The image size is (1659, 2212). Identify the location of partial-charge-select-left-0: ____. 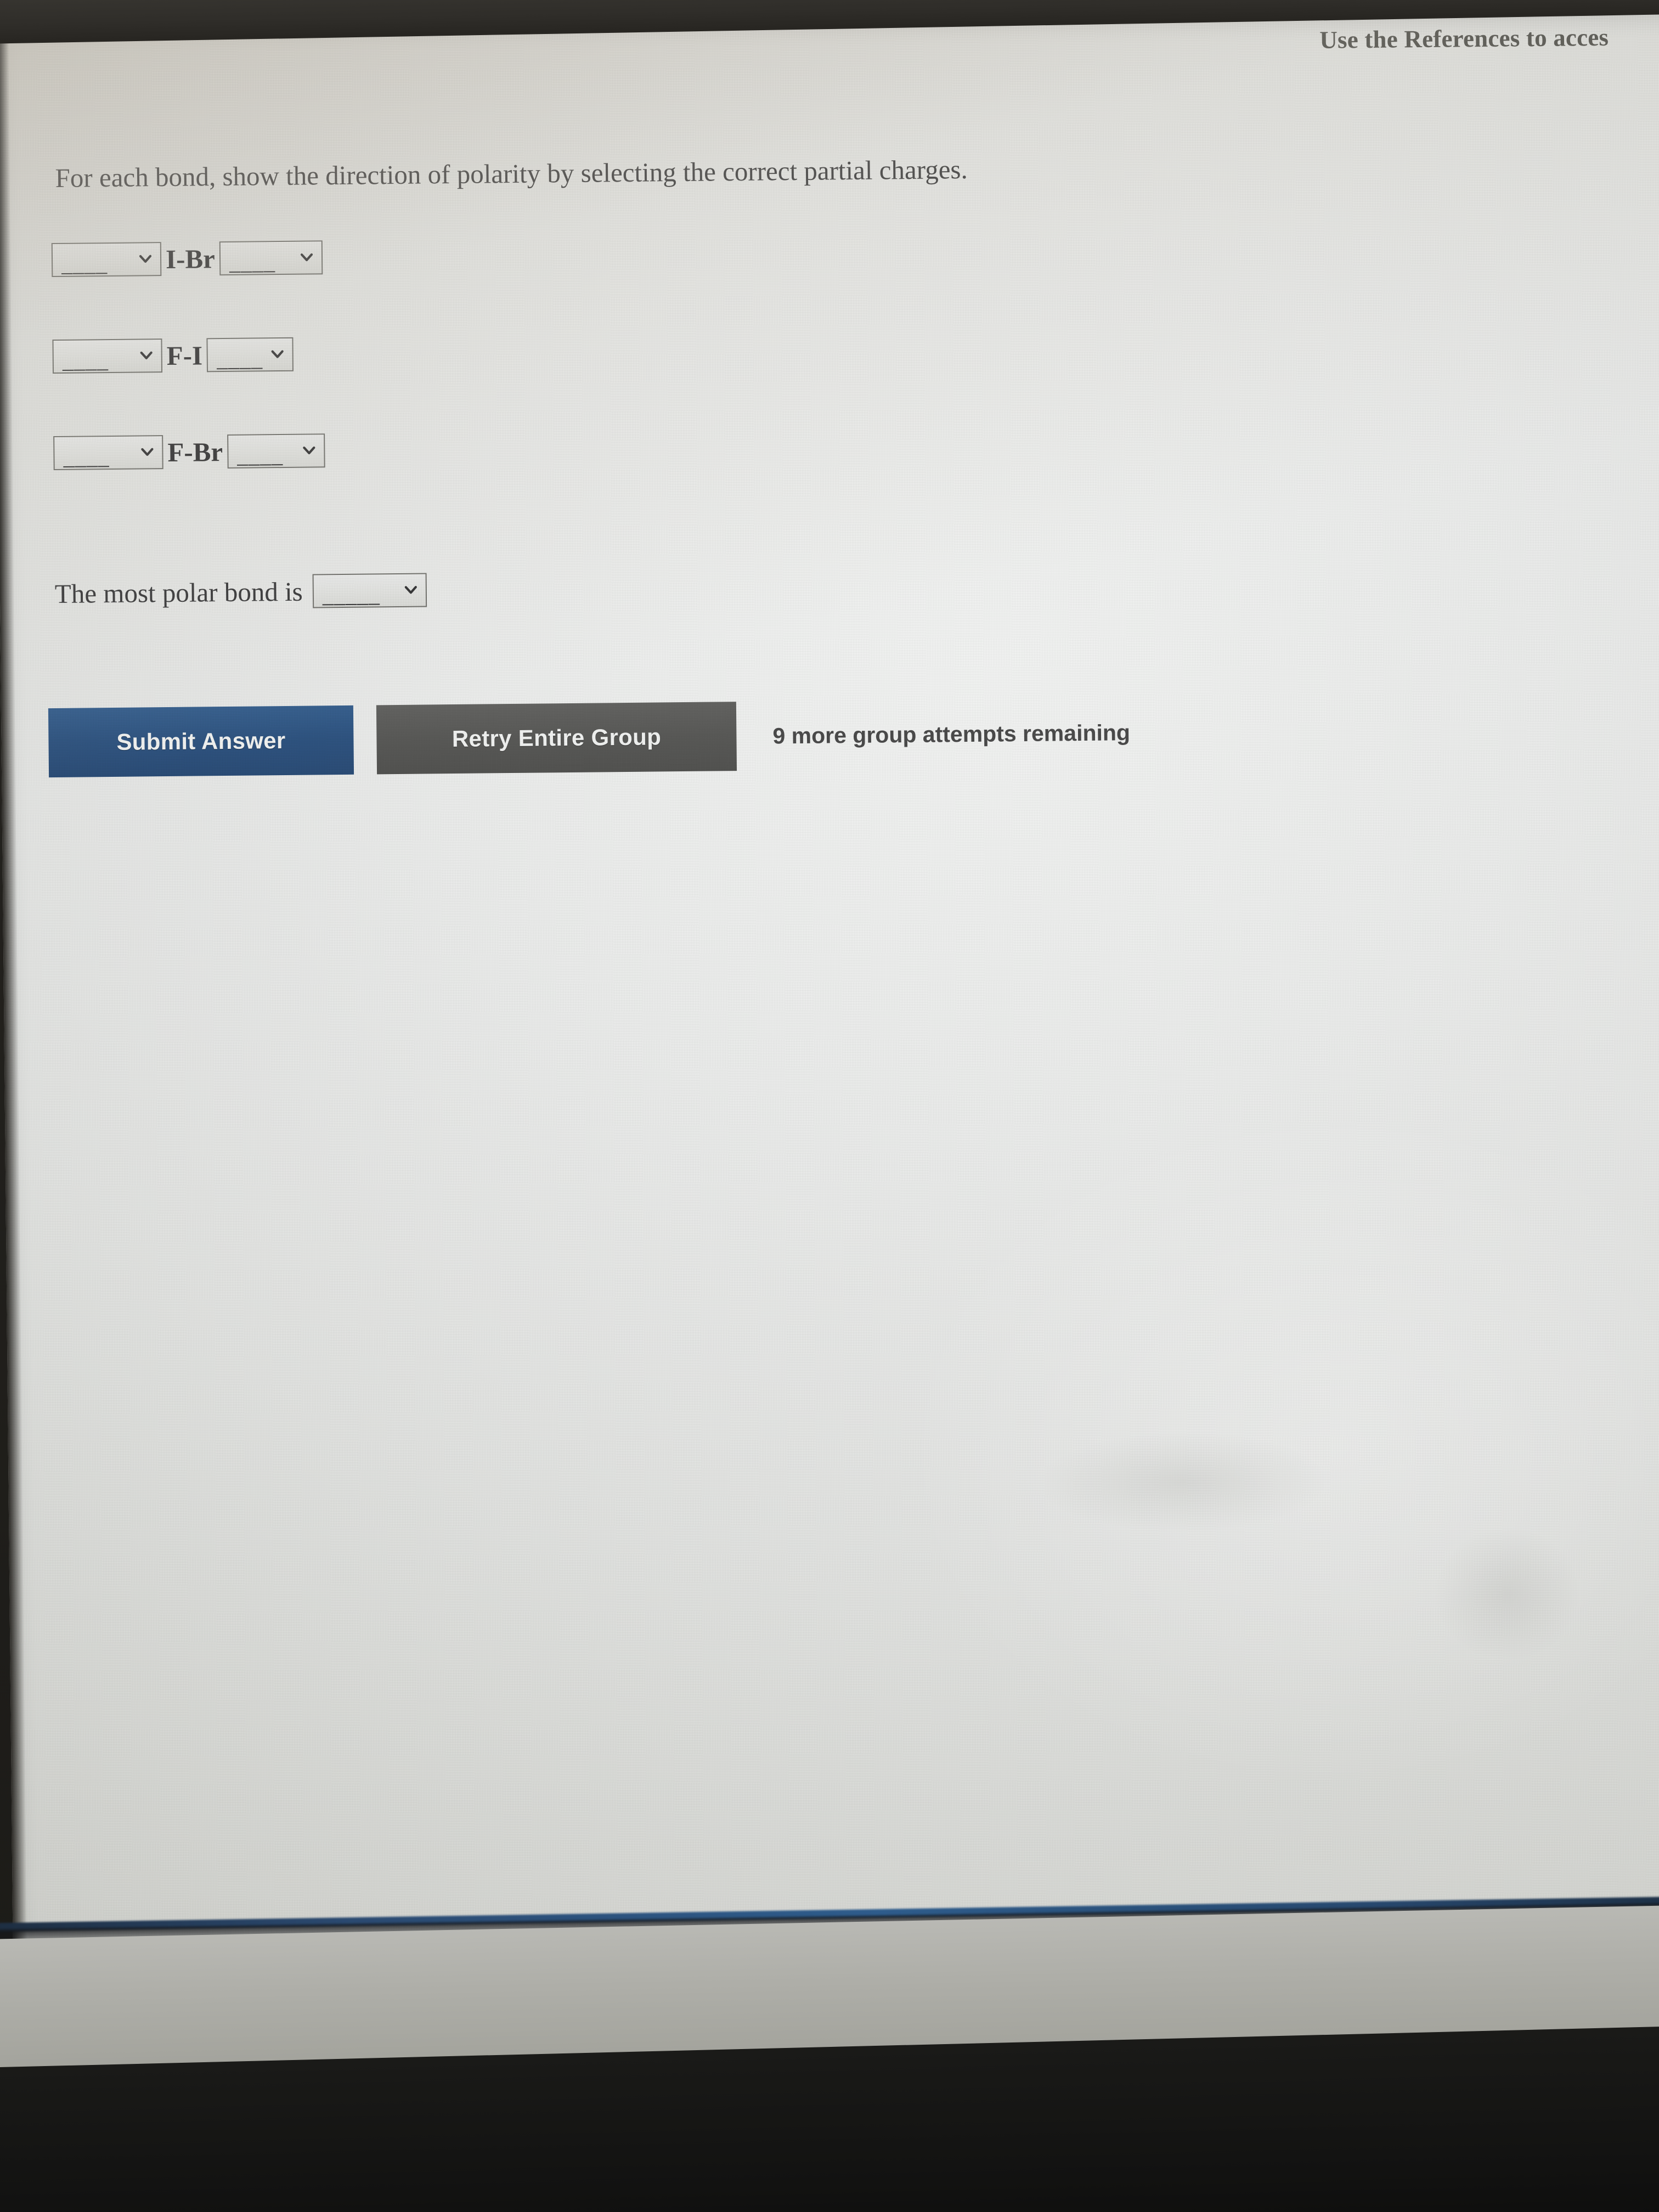
(107, 260).